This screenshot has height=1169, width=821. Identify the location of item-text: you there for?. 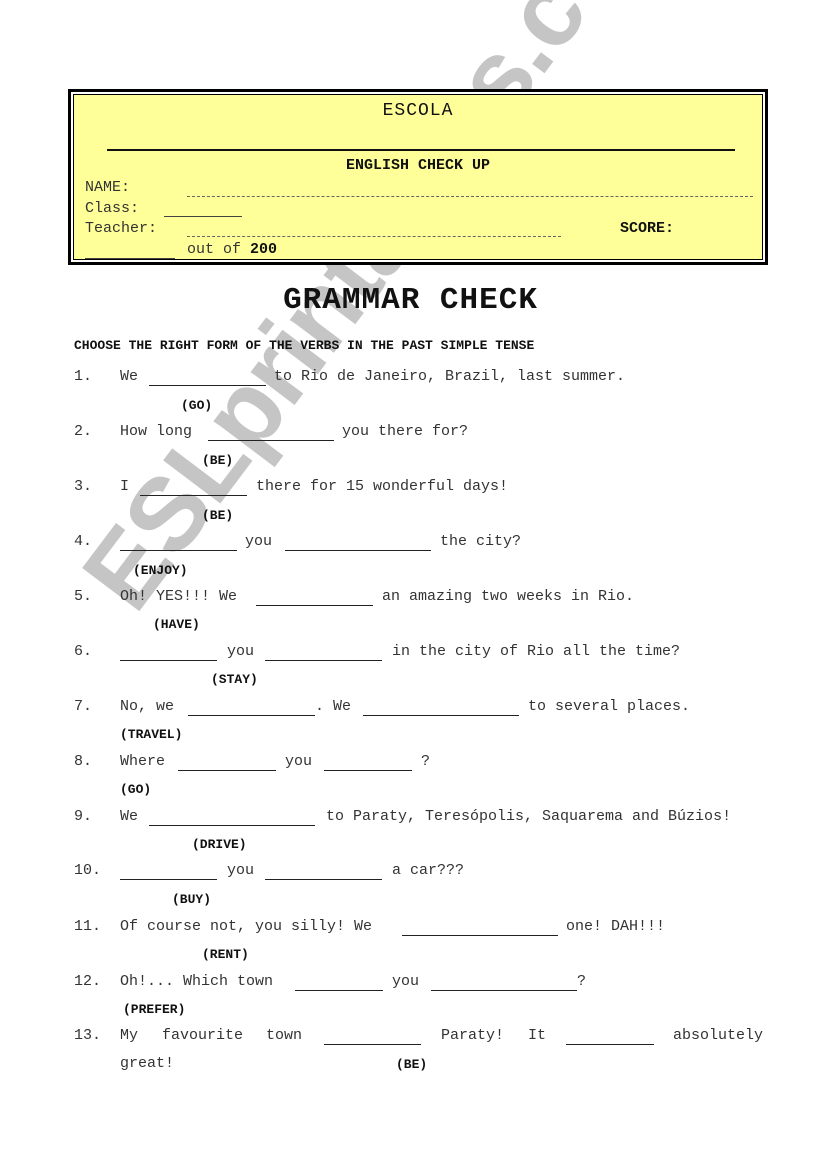
(405, 431).